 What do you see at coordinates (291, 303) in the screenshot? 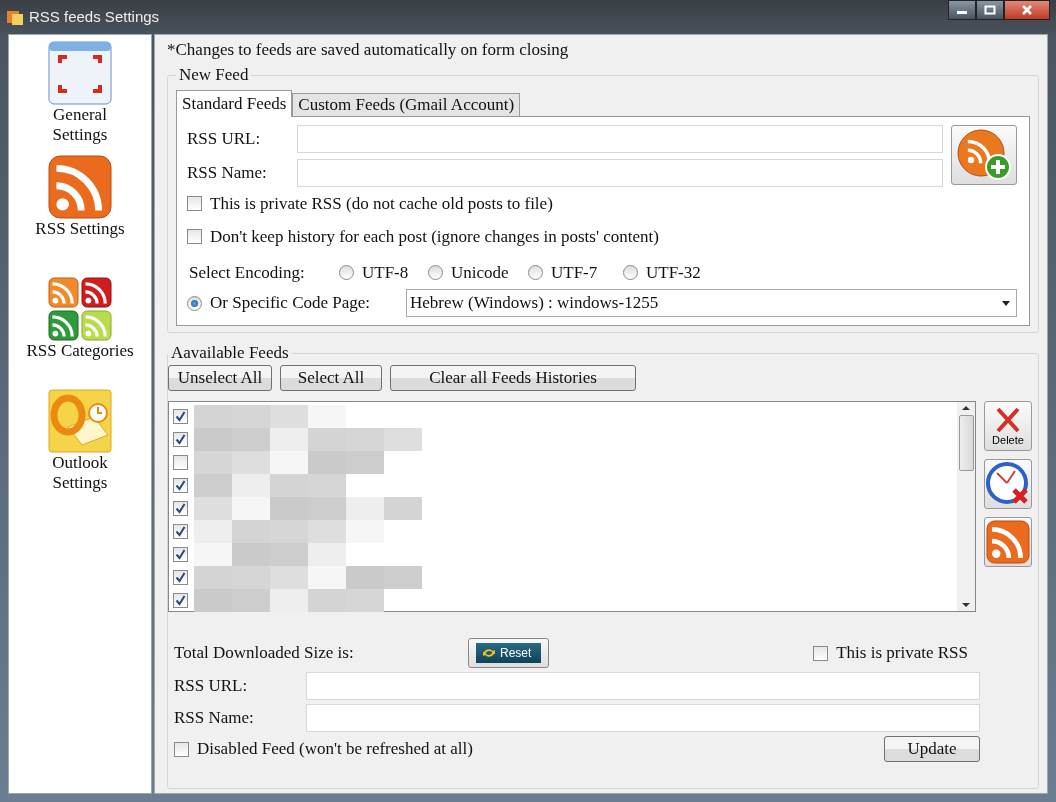
I see `radio-label: Or Specific Code Page:` at bounding box center [291, 303].